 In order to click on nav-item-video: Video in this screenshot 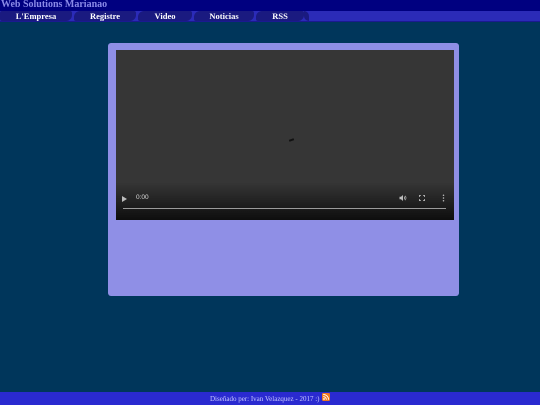, I will do `click(165, 16)`.